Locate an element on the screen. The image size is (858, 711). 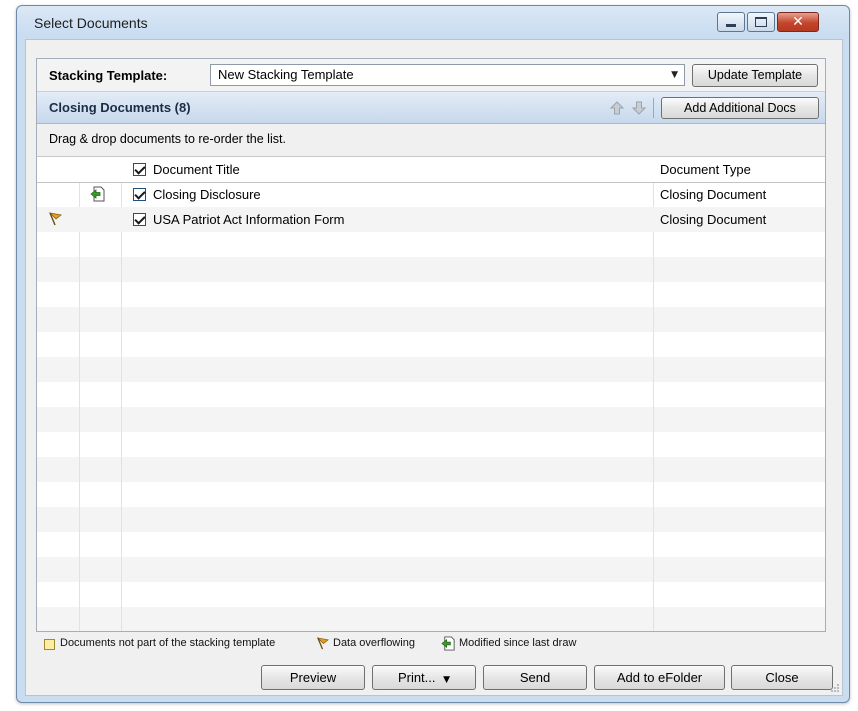
table-header: Document Title Document Type is located at coordinates (431, 170).